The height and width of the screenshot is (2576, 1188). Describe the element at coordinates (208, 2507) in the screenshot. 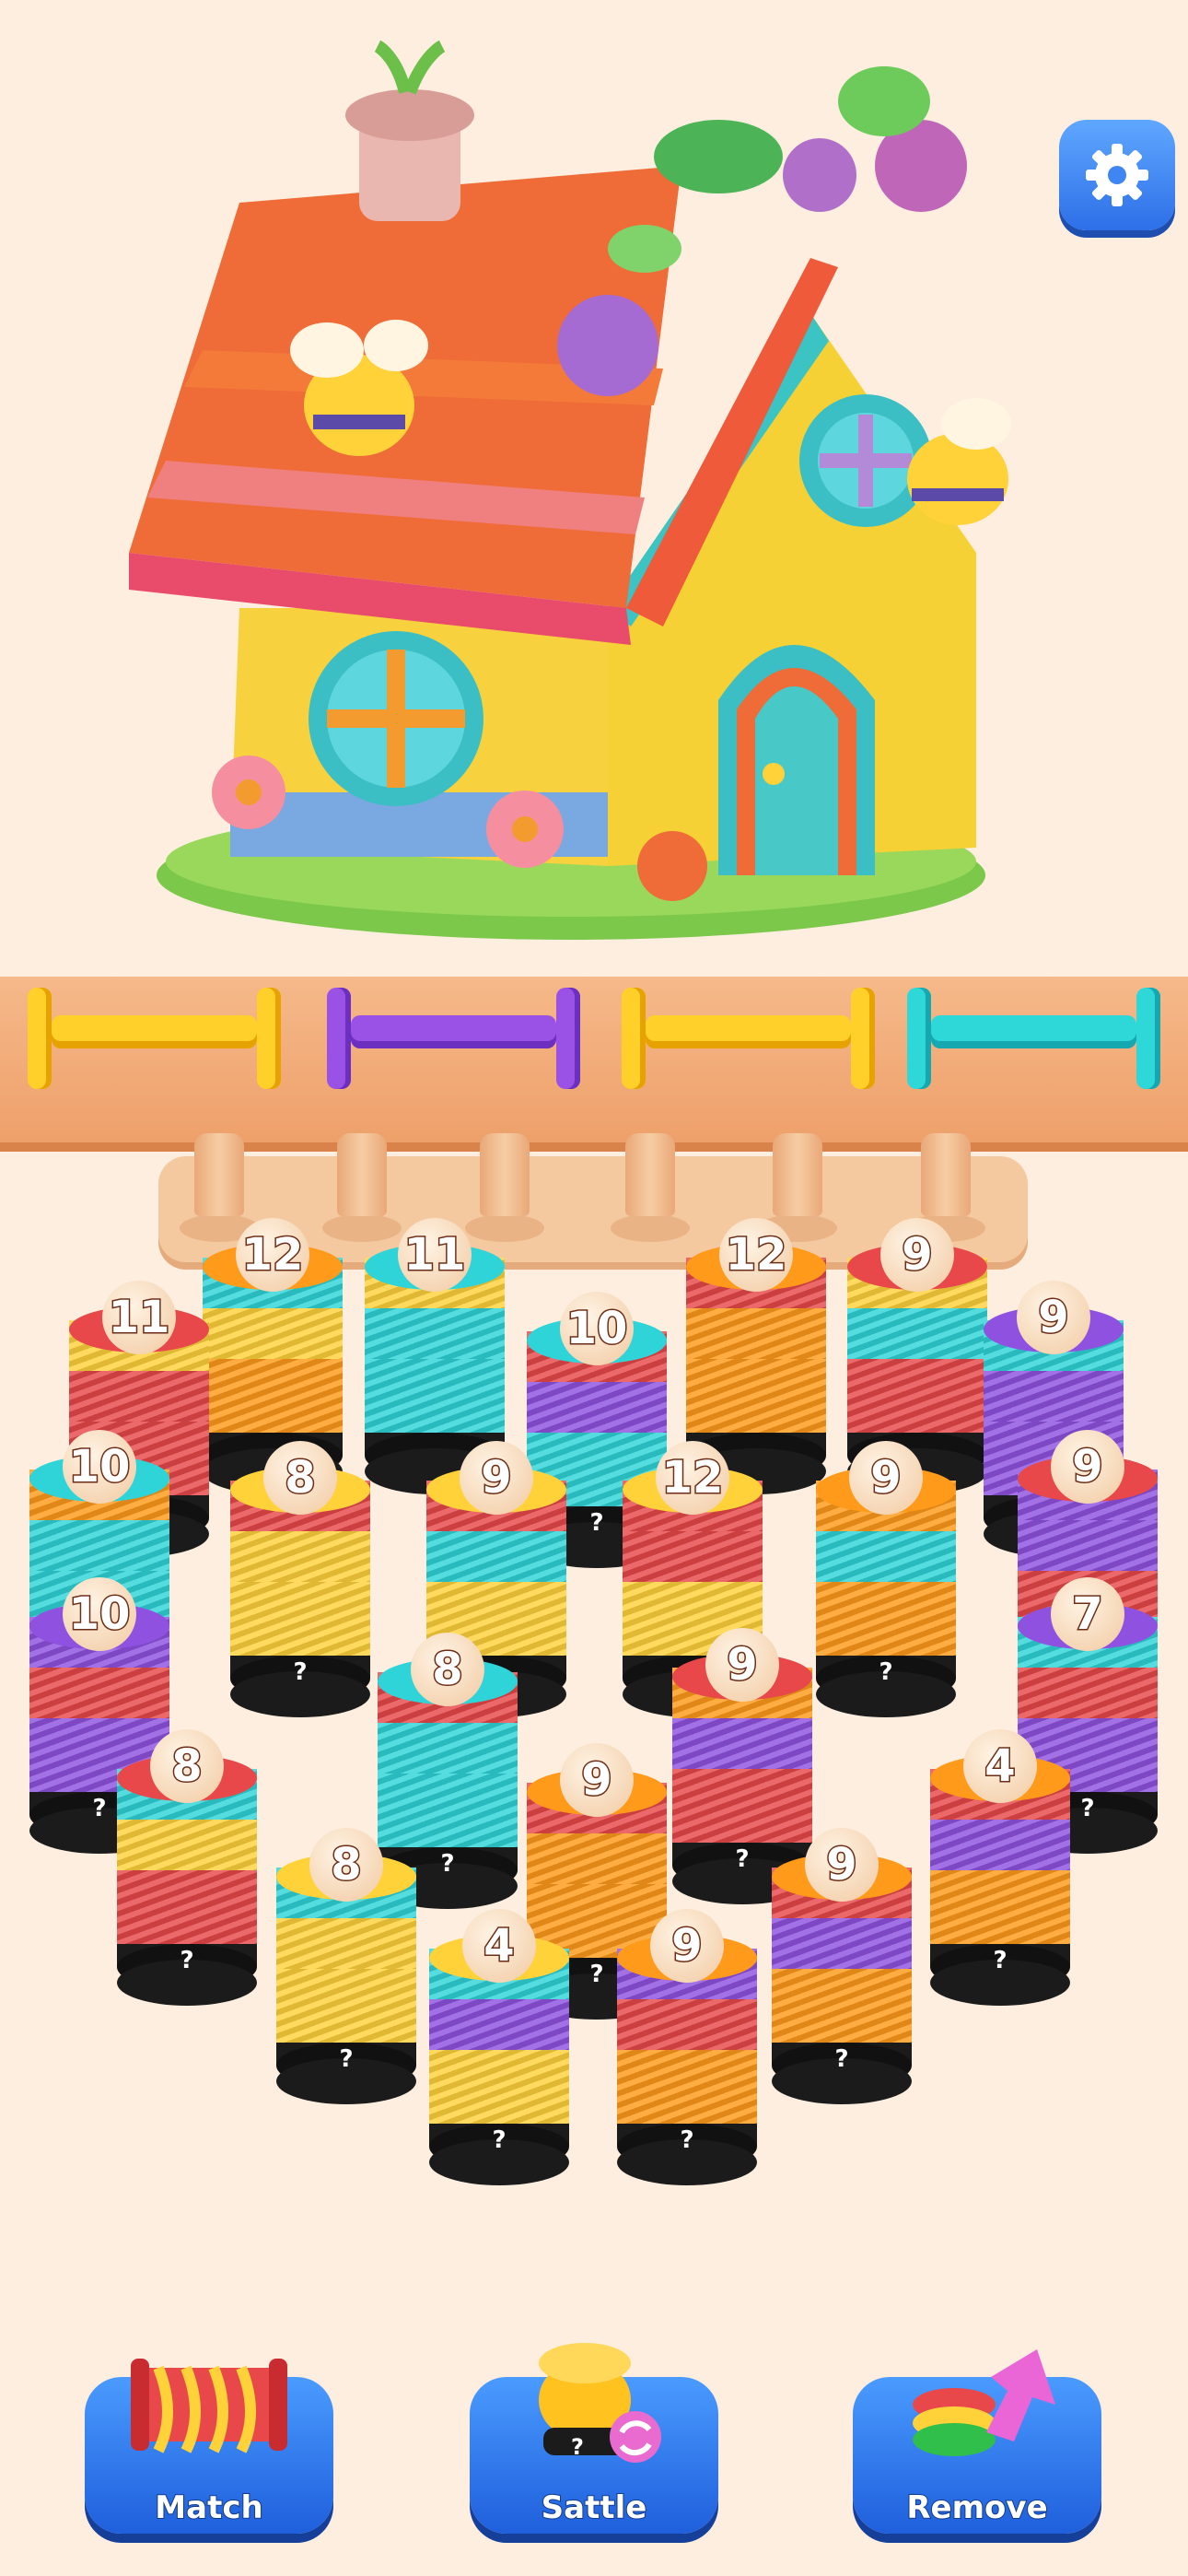

I see `match-label: Match` at that location.